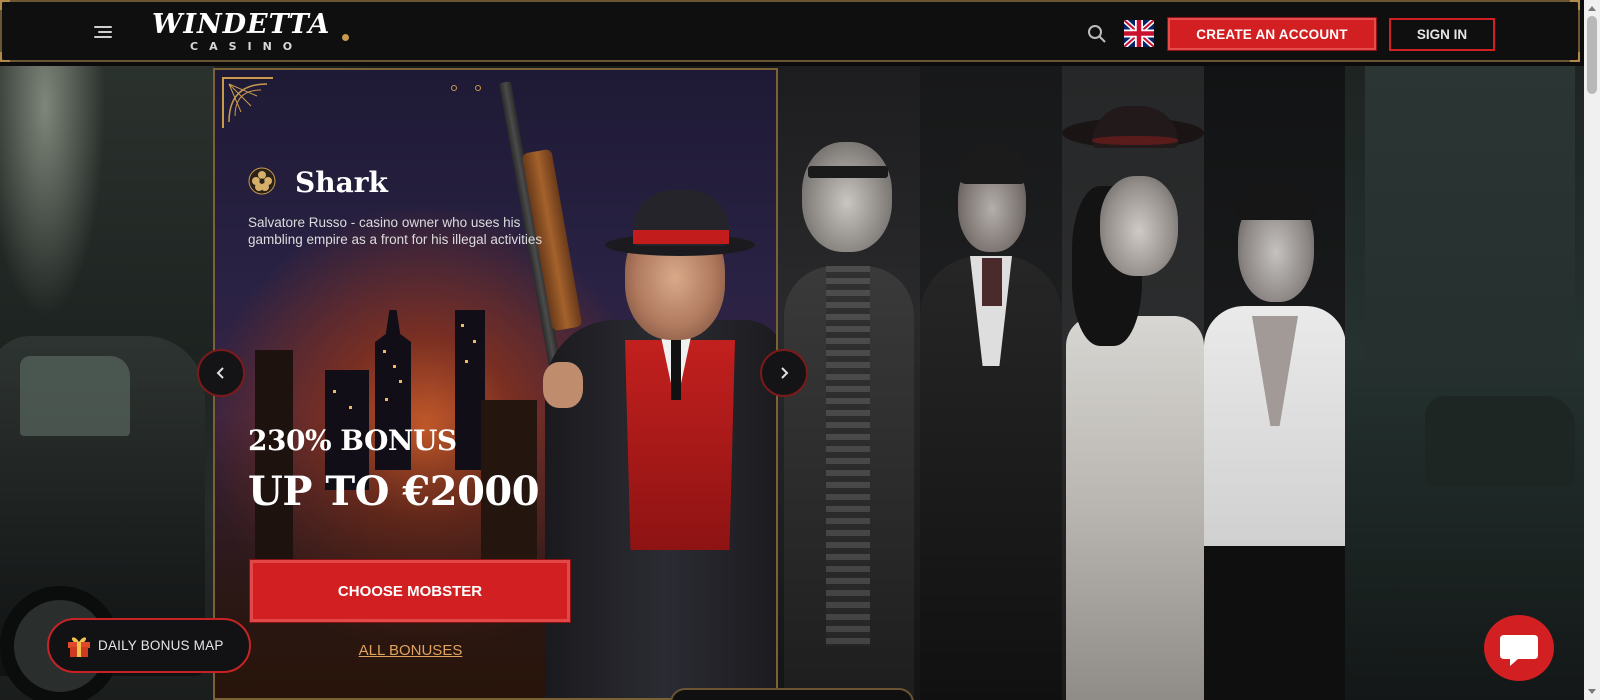 This screenshot has width=1600, height=700. What do you see at coordinates (1442, 34) in the screenshot?
I see `sign-in-button: SIGN IN` at bounding box center [1442, 34].